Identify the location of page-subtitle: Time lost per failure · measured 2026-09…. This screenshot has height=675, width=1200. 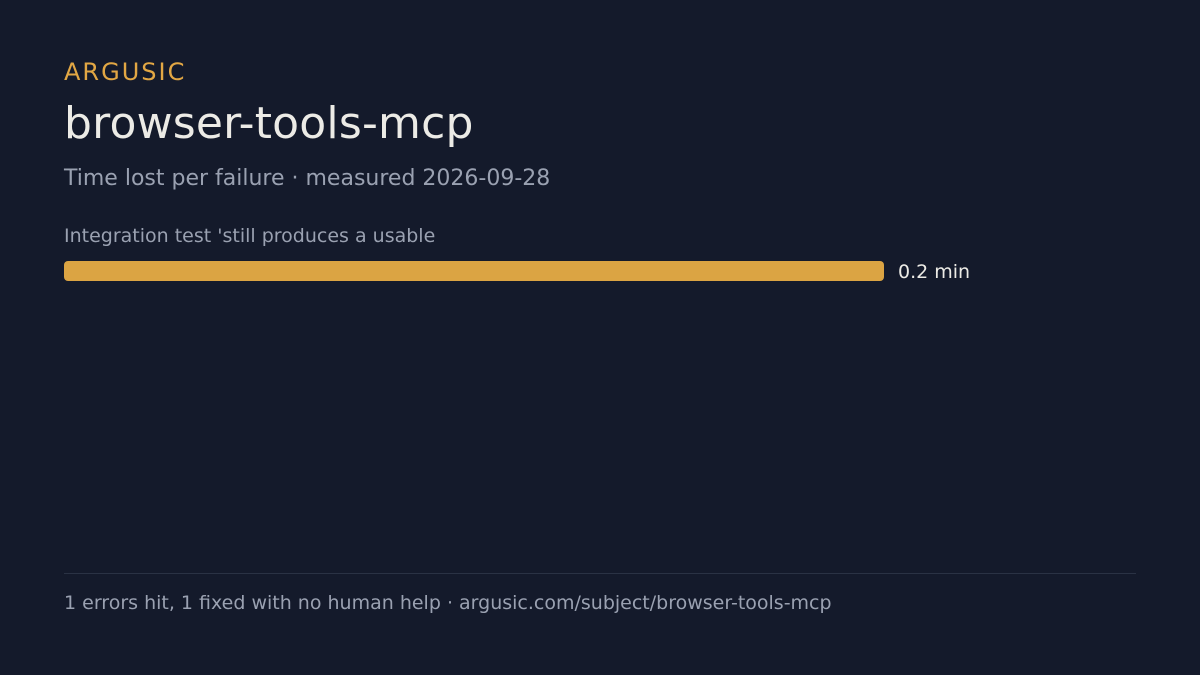
(307, 178).